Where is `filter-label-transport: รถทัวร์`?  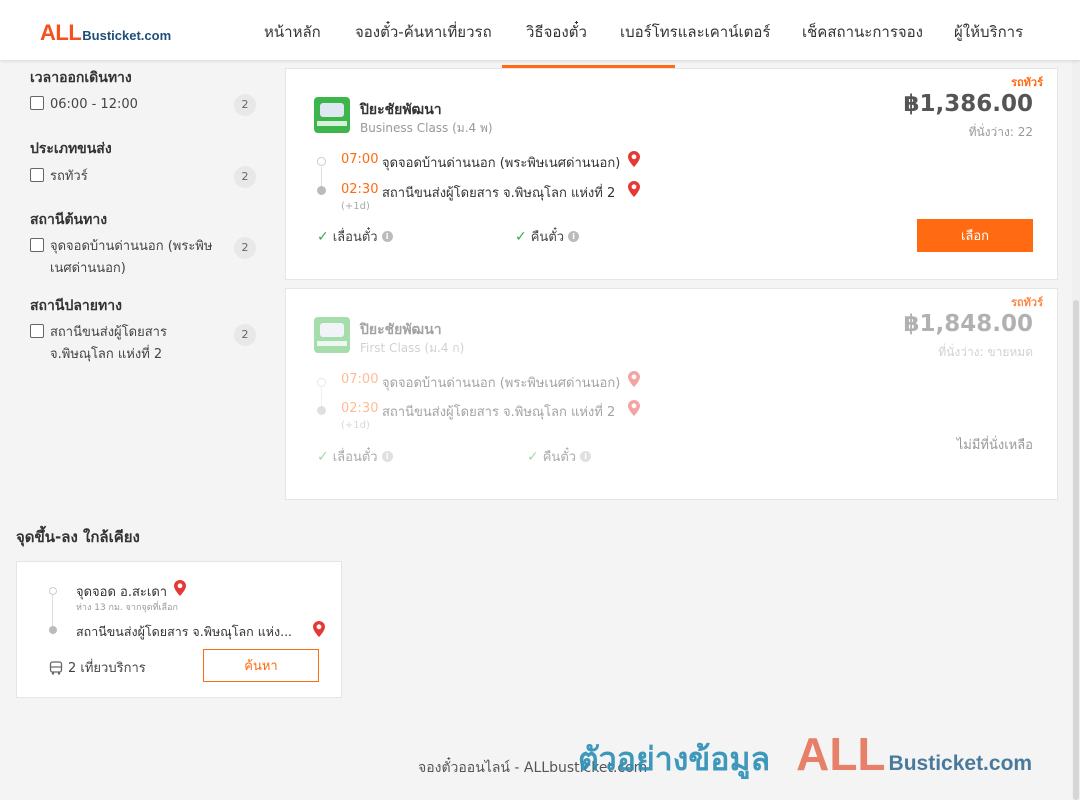
filter-label-transport: รถทัวร์ is located at coordinates (69, 176).